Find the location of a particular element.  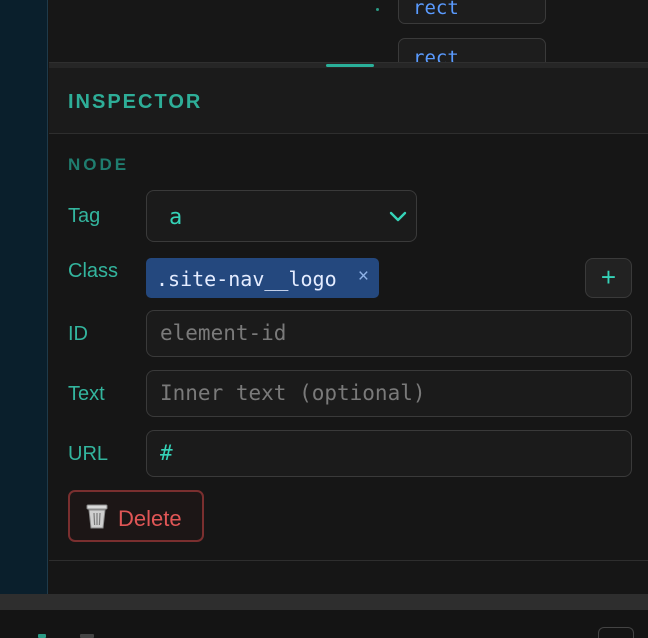

divider is located at coordinates (348, 560).